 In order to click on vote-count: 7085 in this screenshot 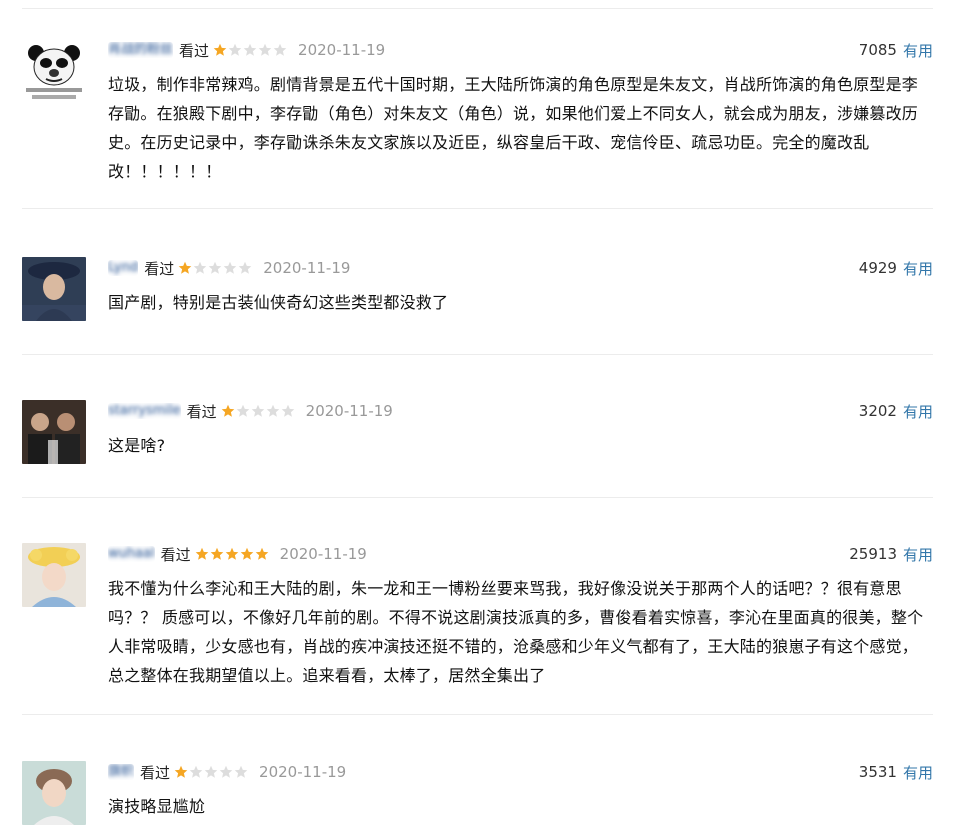, I will do `click(877, 50)`.